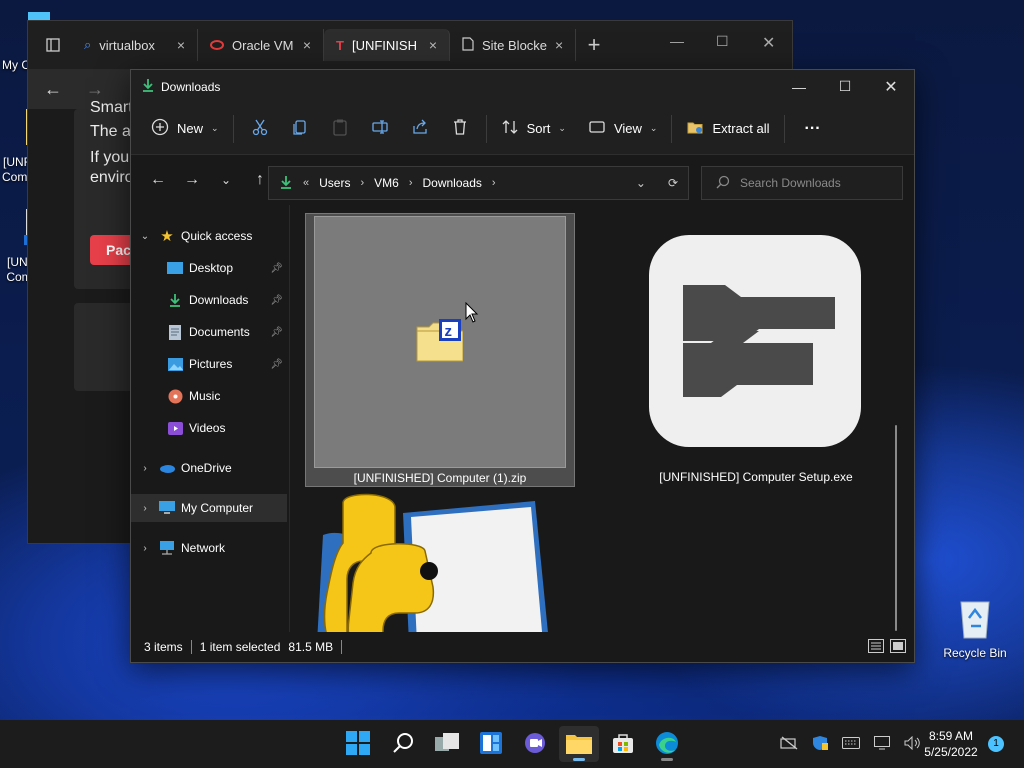 This screenshot has width=1024, height=768. Describe the element at coordinates (104, 347) in the screenshot. I see `content-card` at that location.